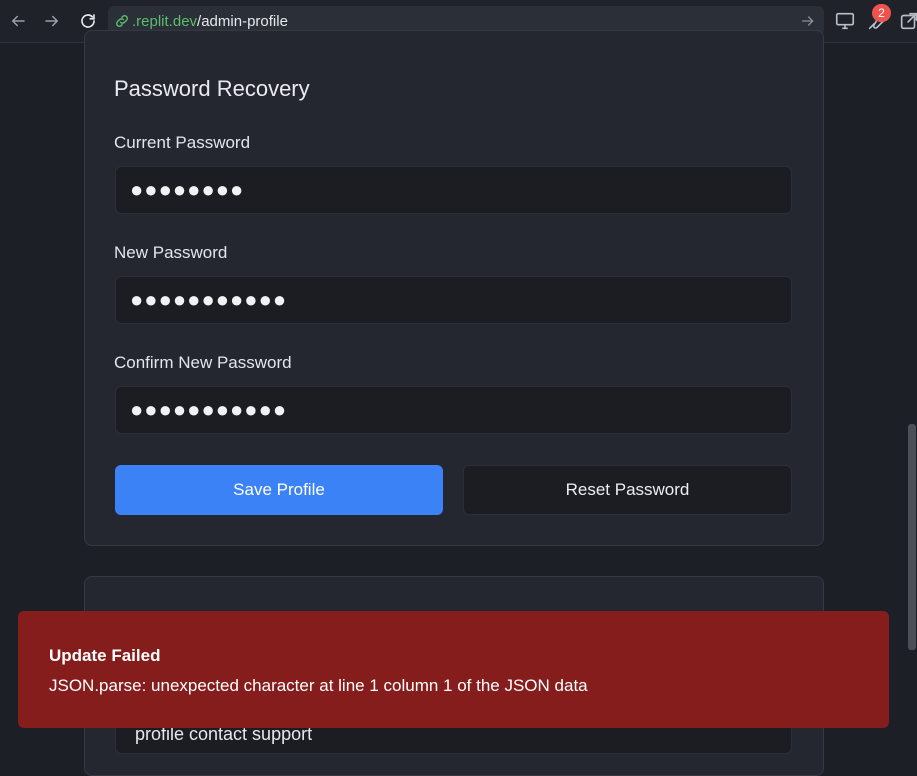 This screenshot has height=776, width=917. I want to click on forward-icon, so click(52, 21).